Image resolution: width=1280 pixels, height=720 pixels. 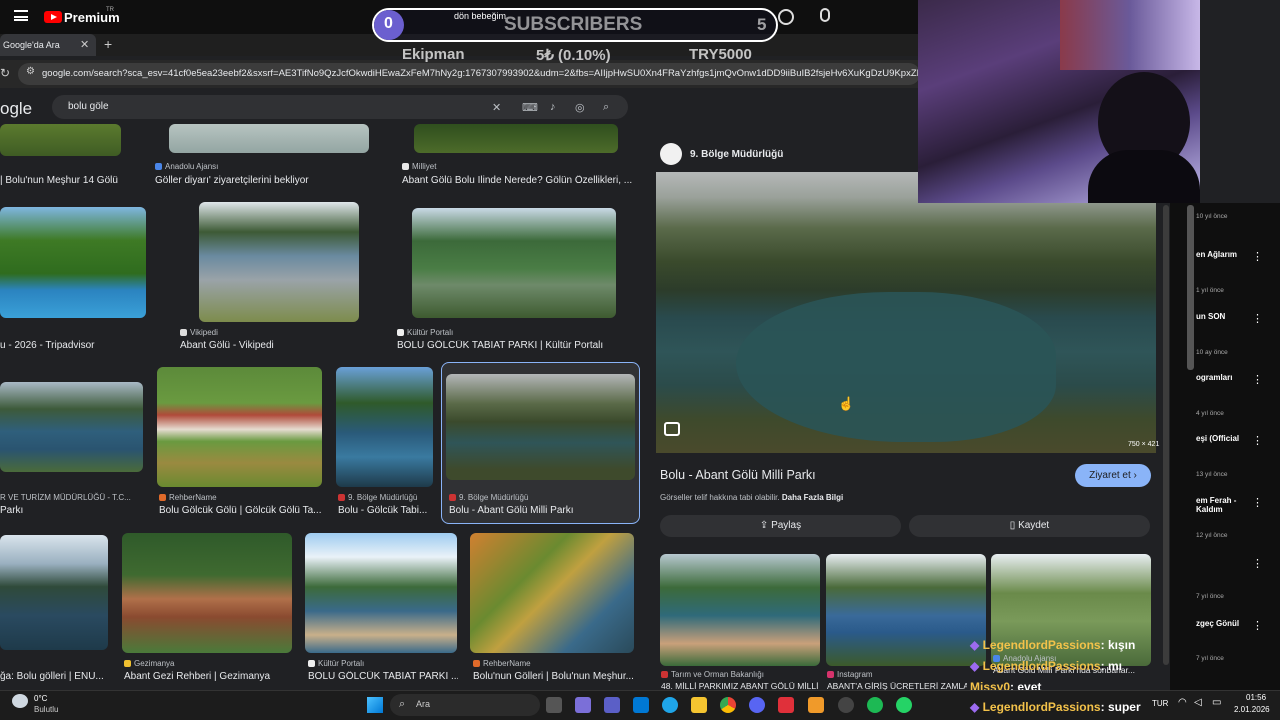 What do you see at coordinates (1217, 438) in the screenshot?
I see `video-title: eşi (Official` at bounding box center [1217, 438].